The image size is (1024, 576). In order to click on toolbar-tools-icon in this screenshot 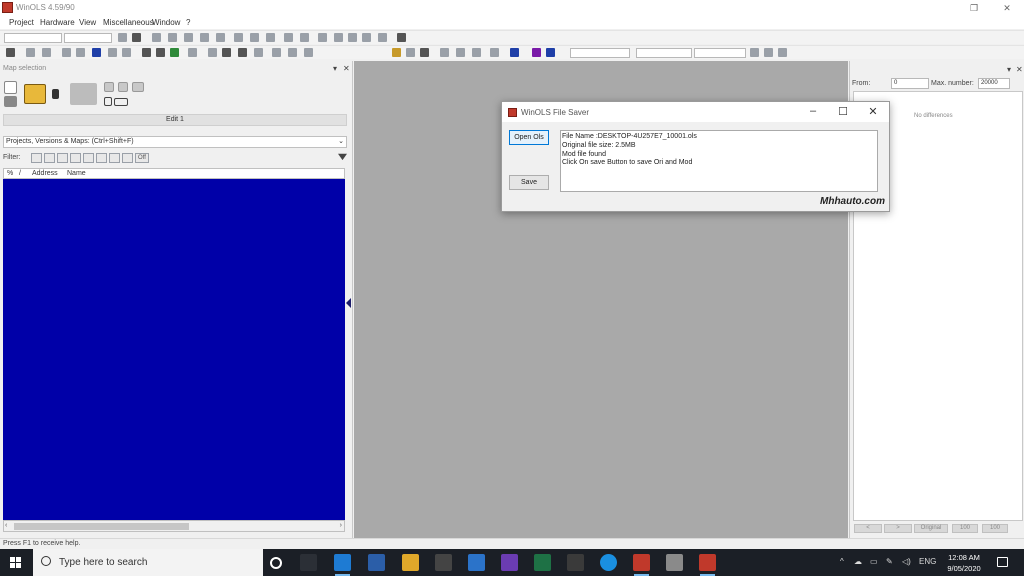, I will do `click(192, 52)`.